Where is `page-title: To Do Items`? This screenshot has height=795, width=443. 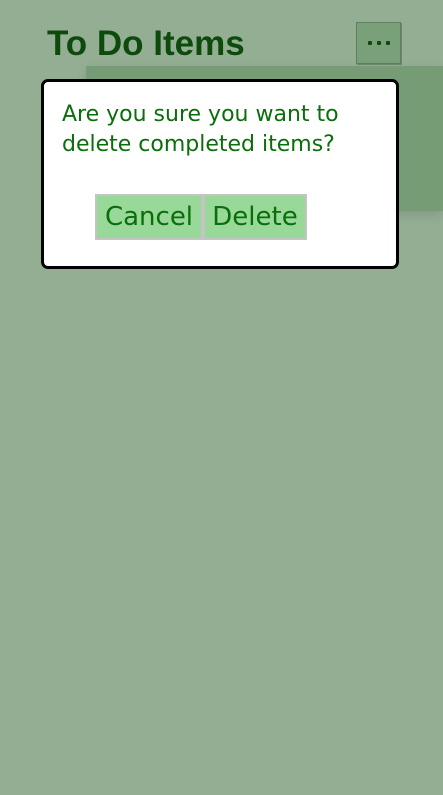 page-title: To Do Items is located at coordinates (146, 43).